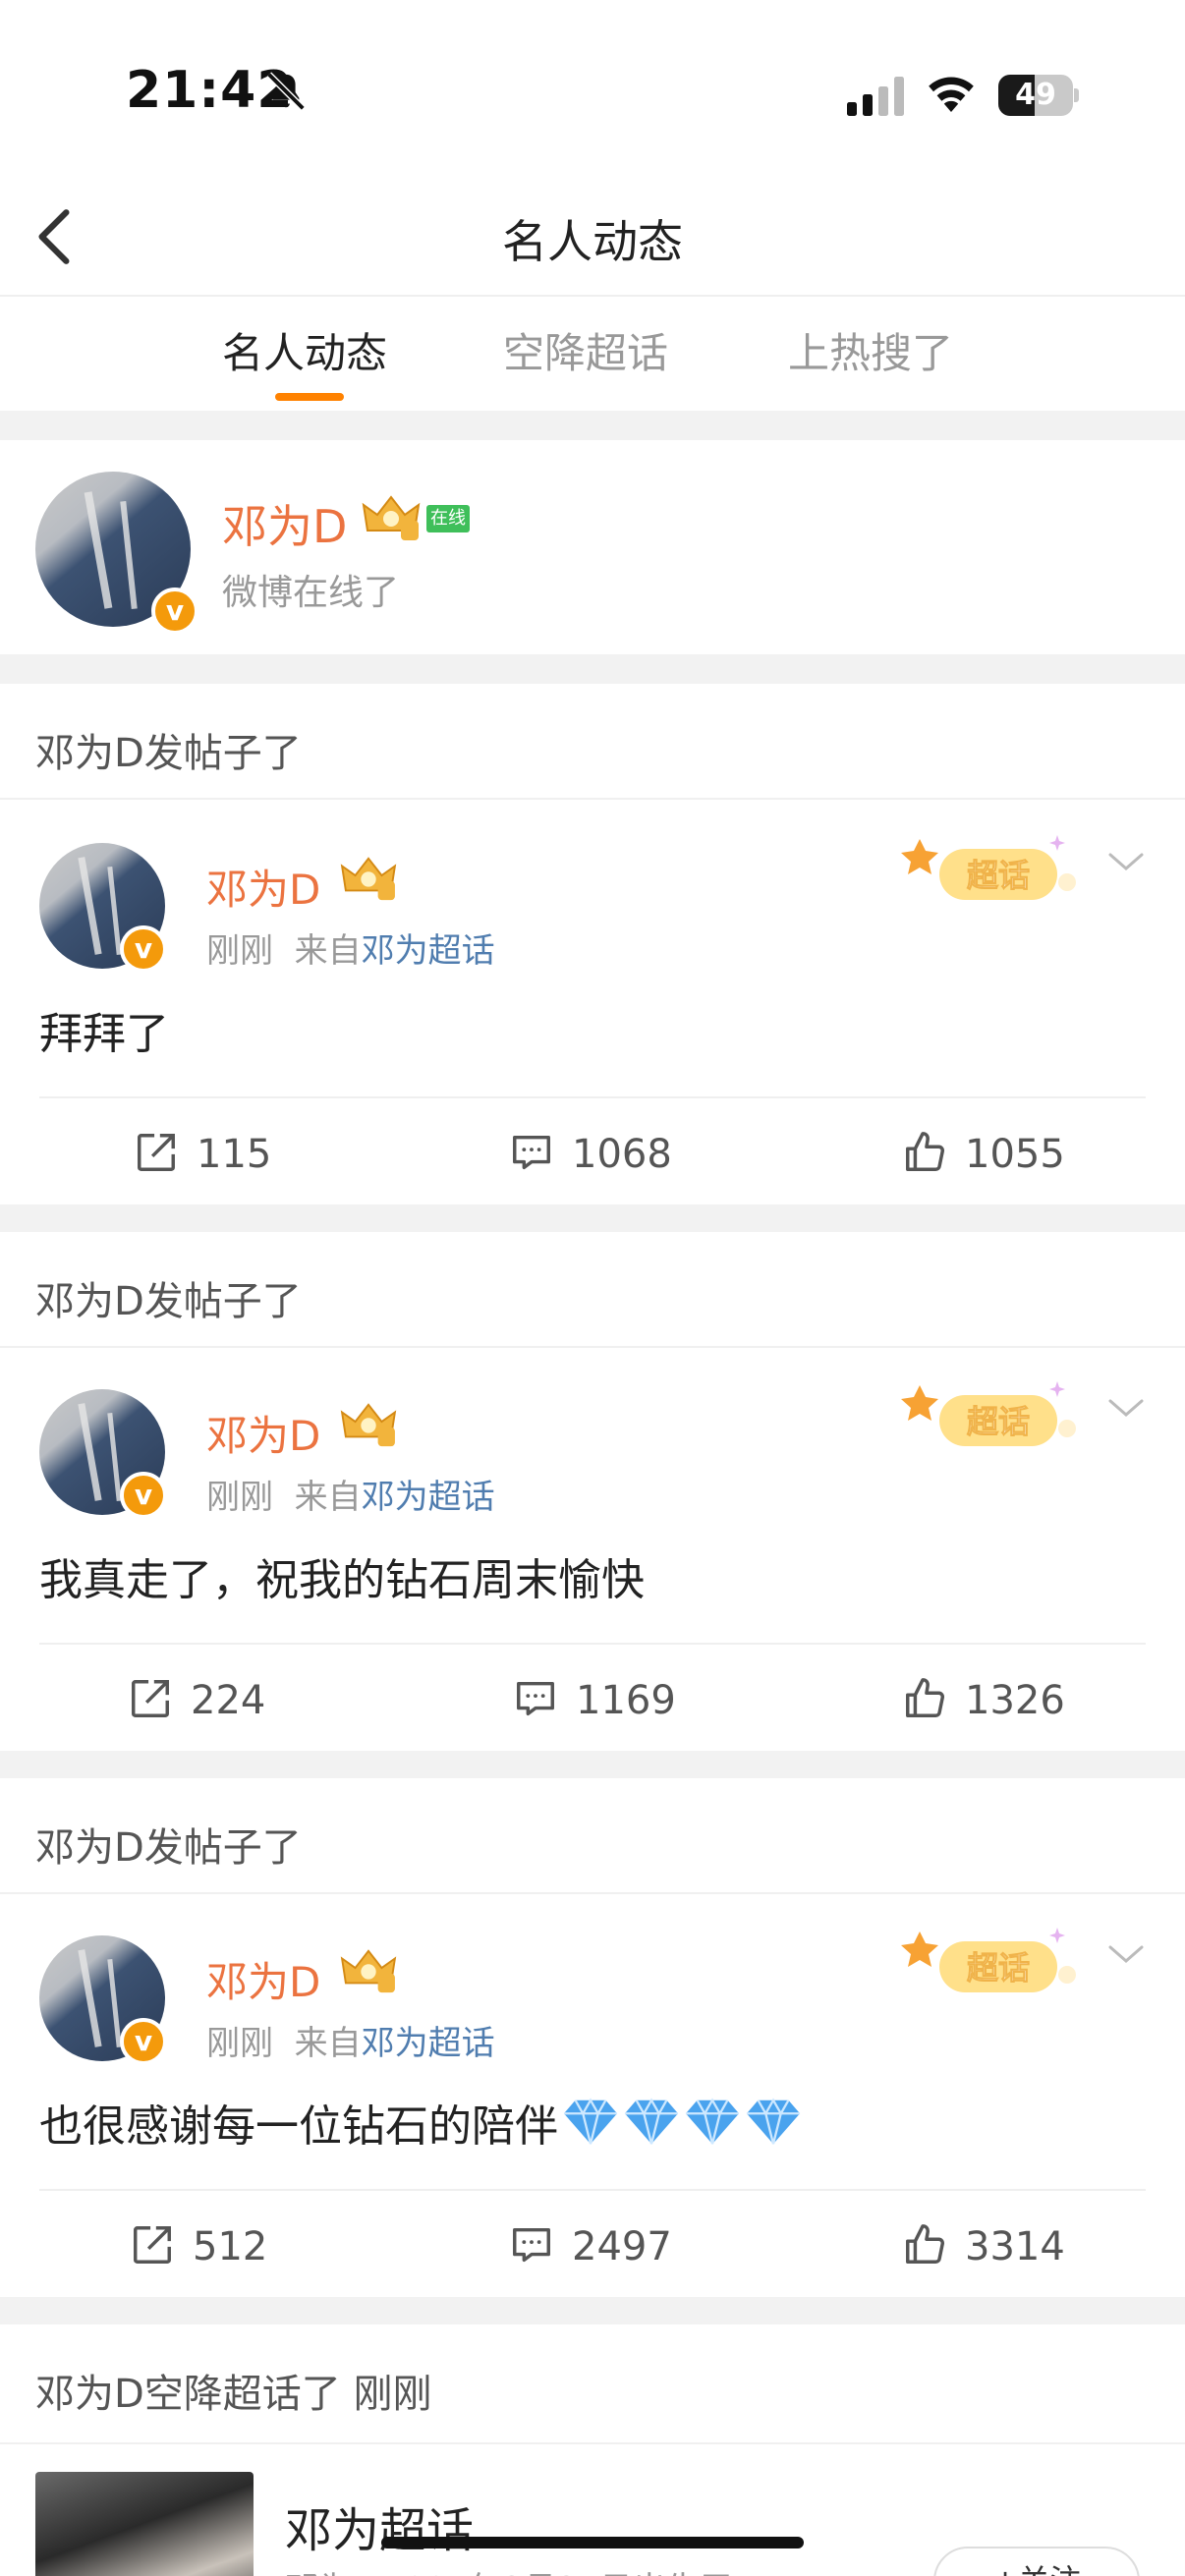  I want to click on section-header-text: 邓为D空降超话了 刚刚, so click(234, 2394).